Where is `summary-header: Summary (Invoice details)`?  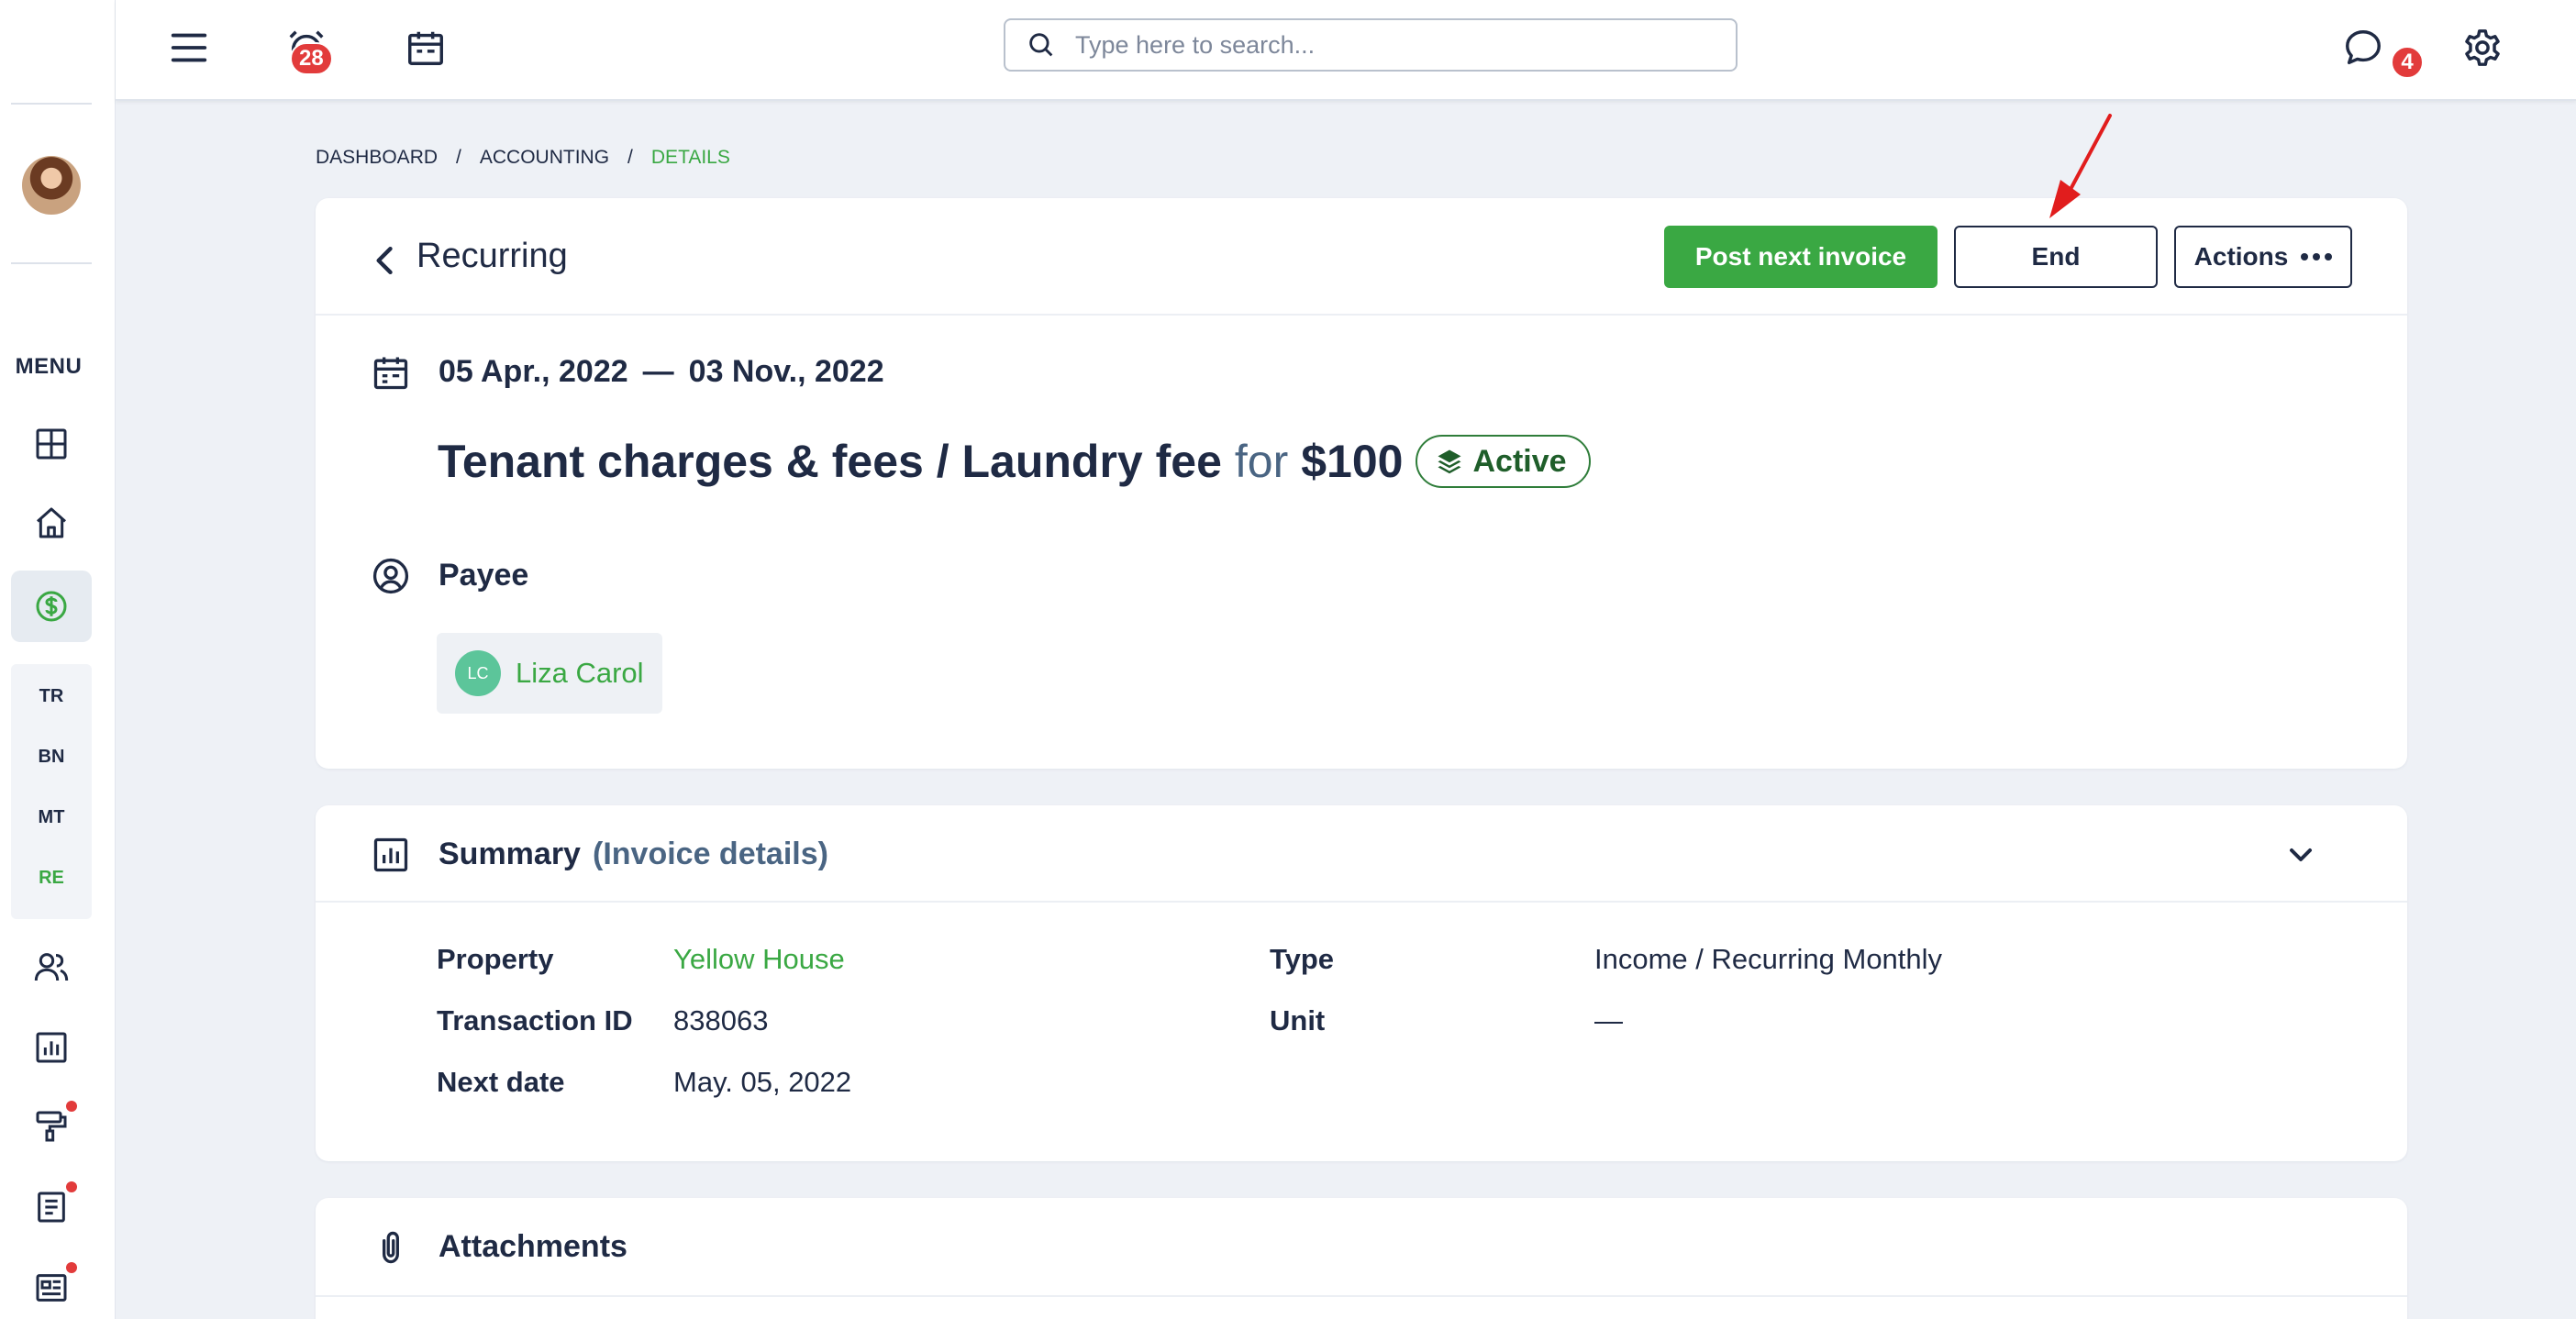 summary-header: Summary (Invoice details) is located at coordinates (1361, 854).